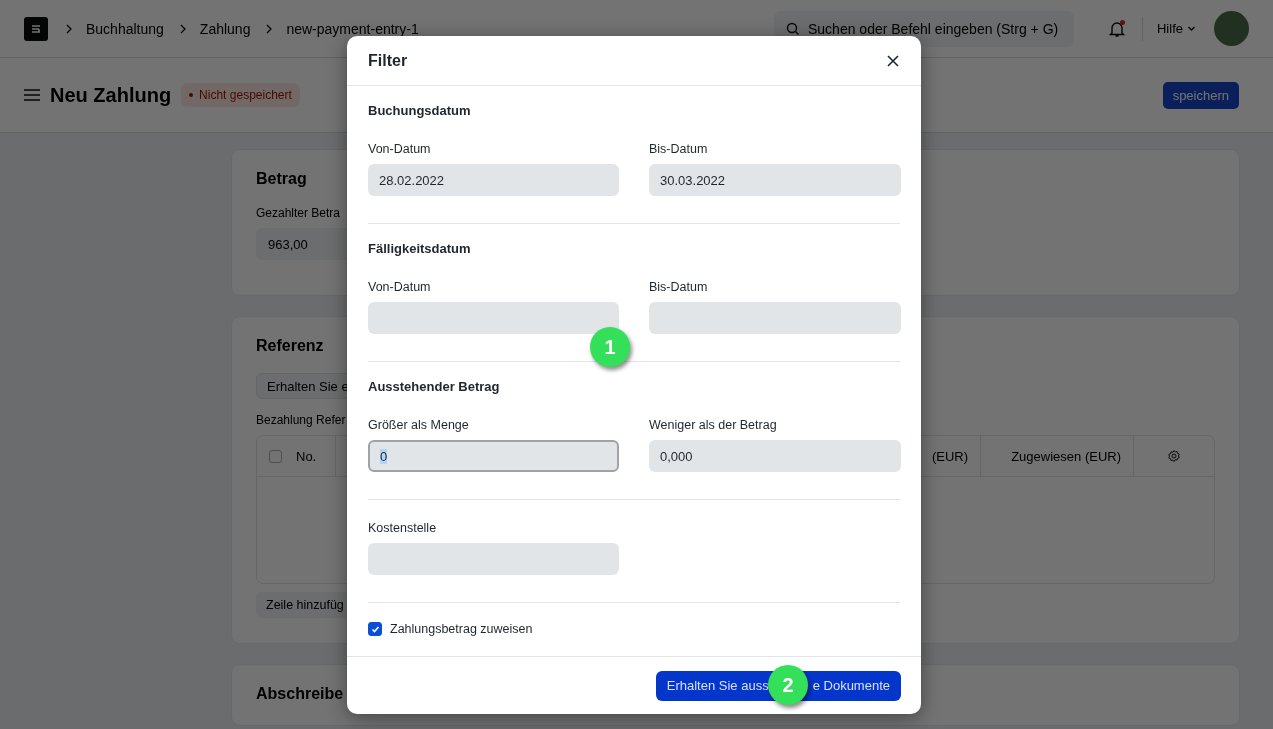  I want to click on column-header: No., so click(306, 456).